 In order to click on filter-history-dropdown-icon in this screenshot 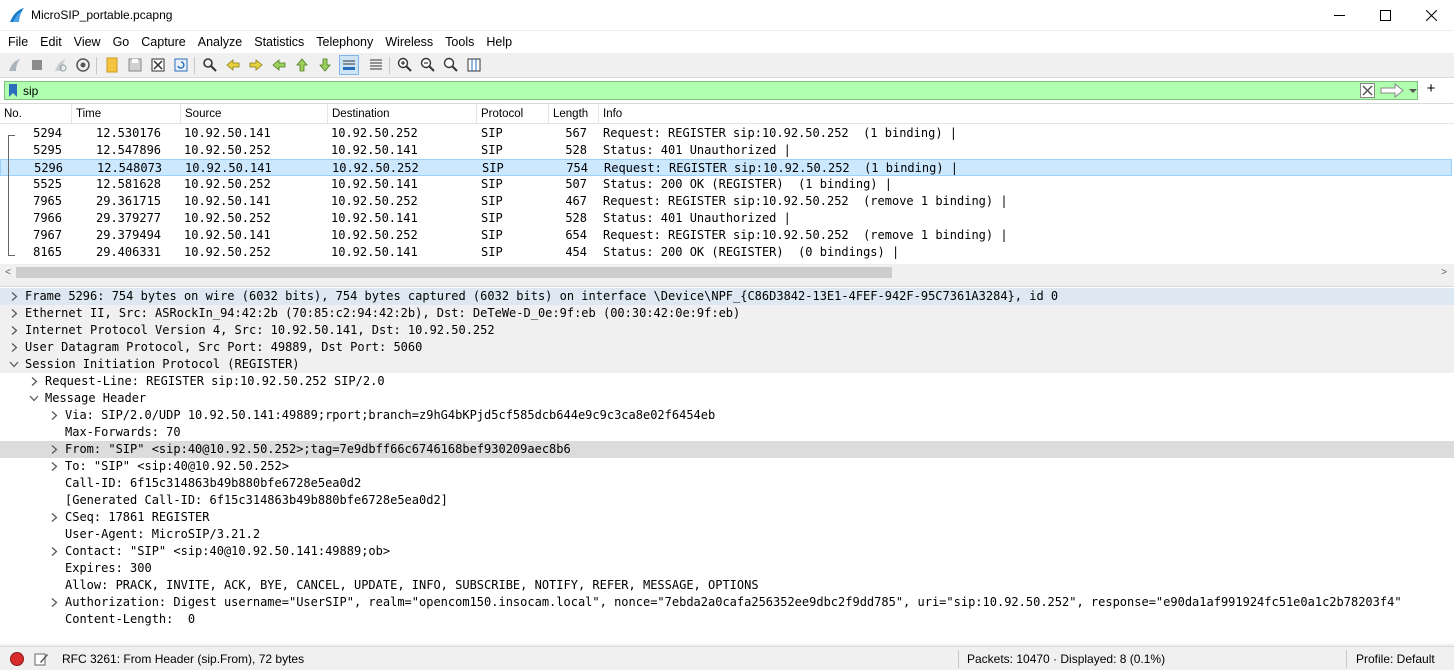, I will do `click(1413, 90)`.